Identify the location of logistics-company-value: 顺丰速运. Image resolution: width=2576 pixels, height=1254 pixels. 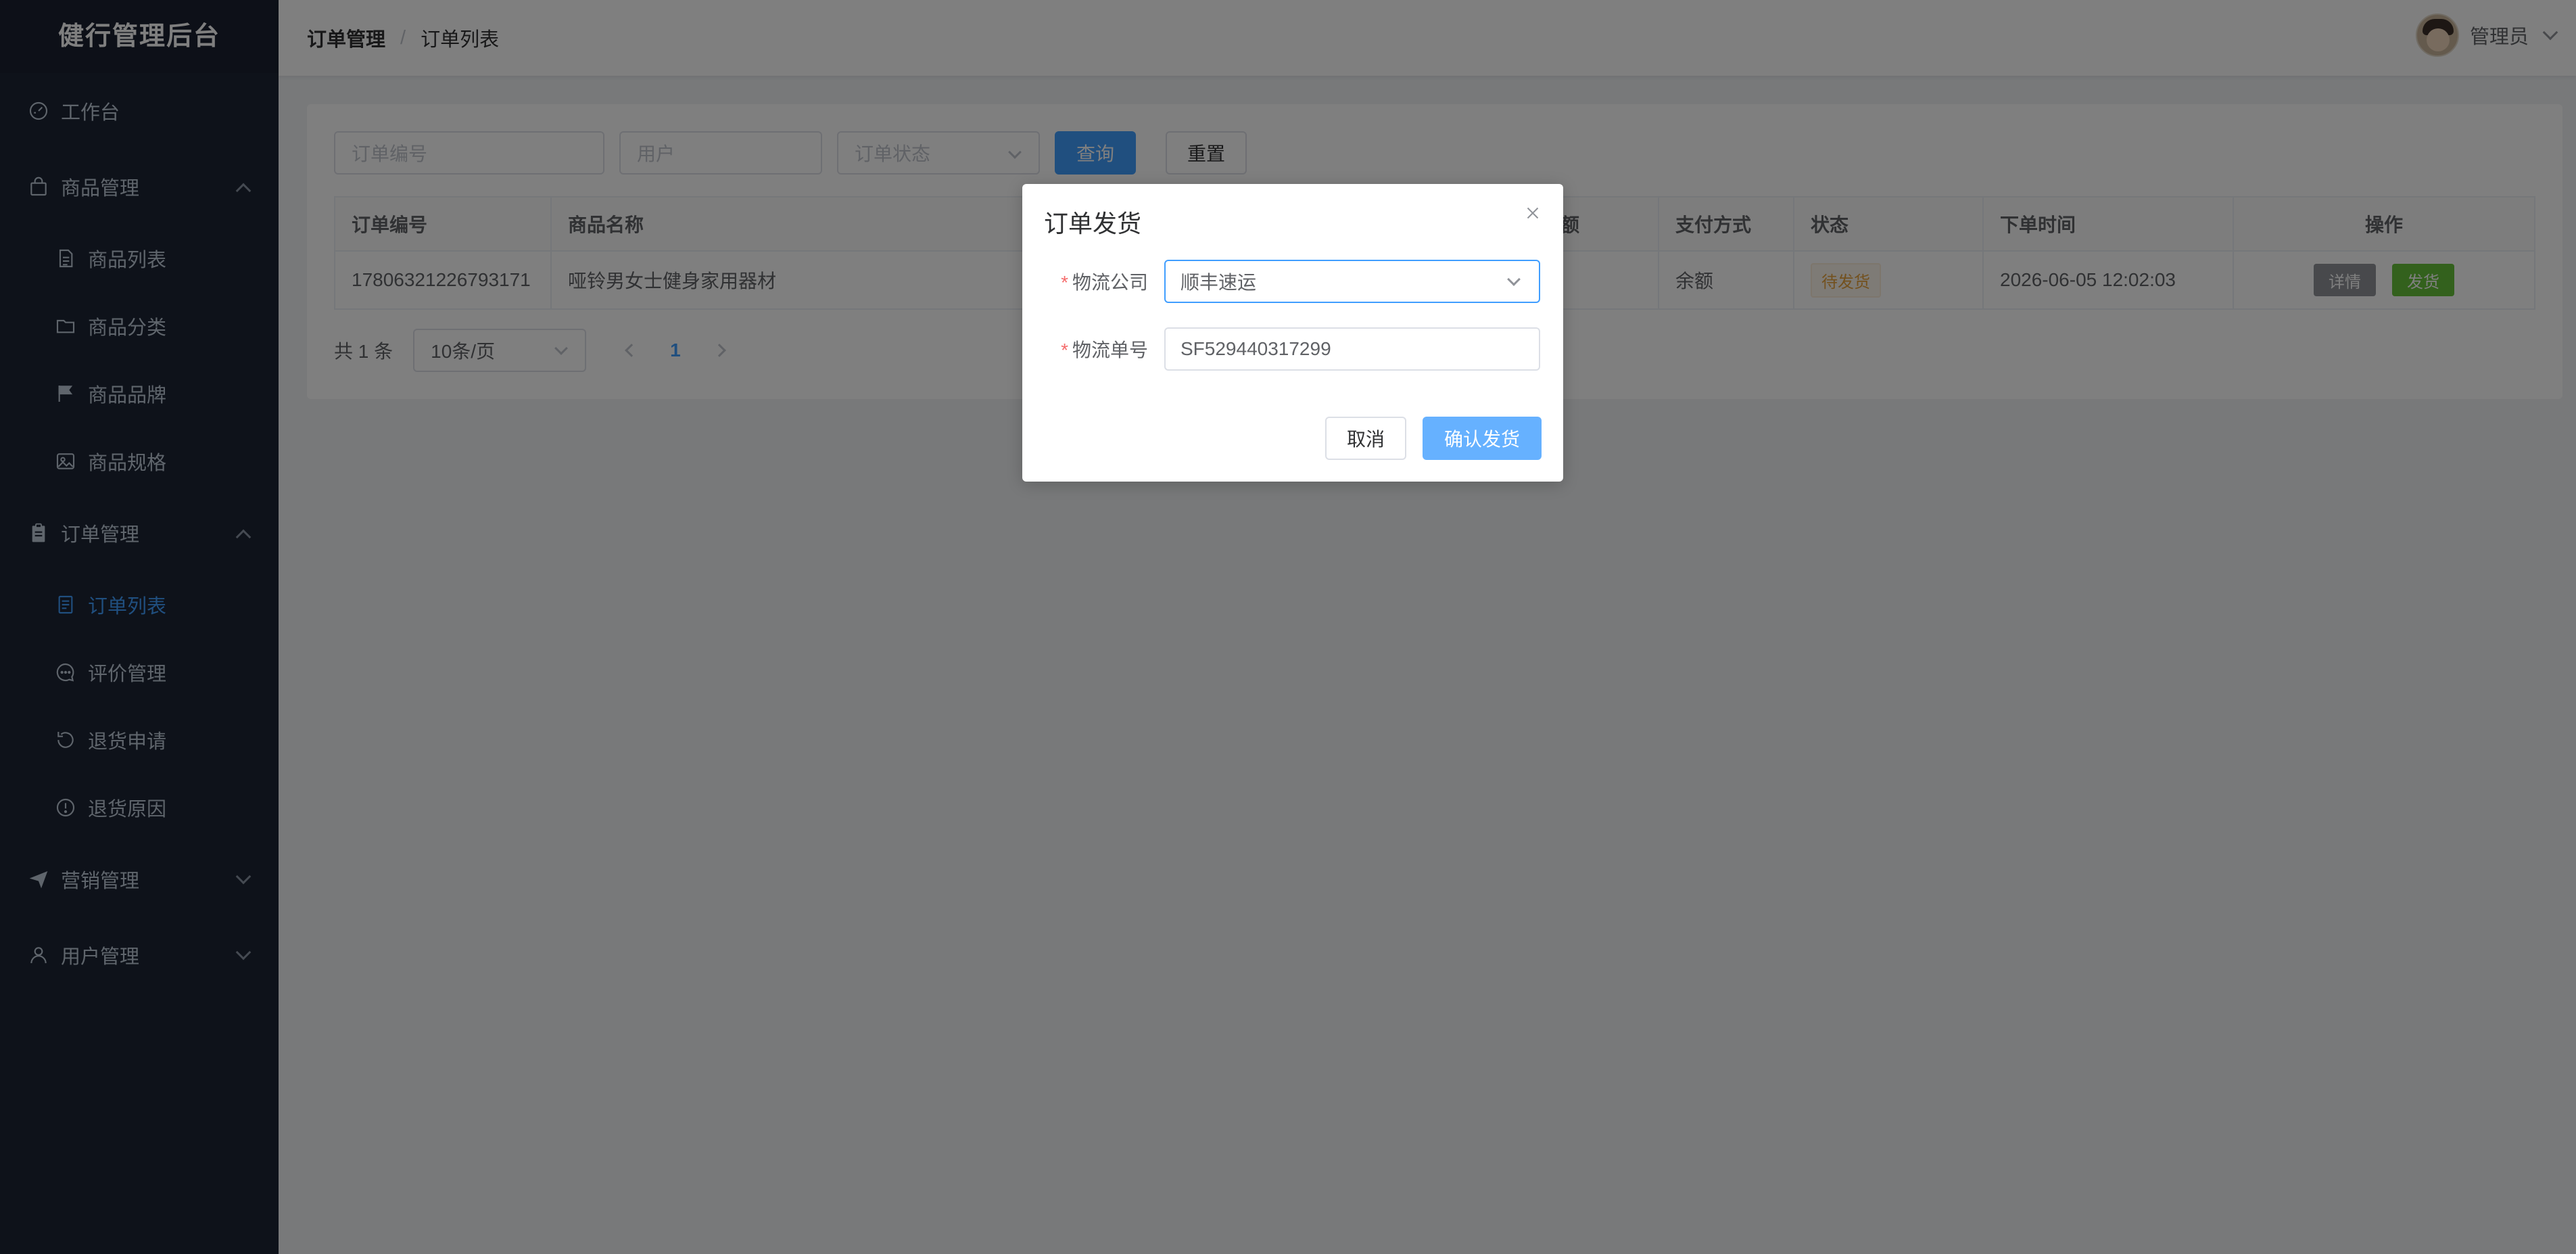
(1218, 282).